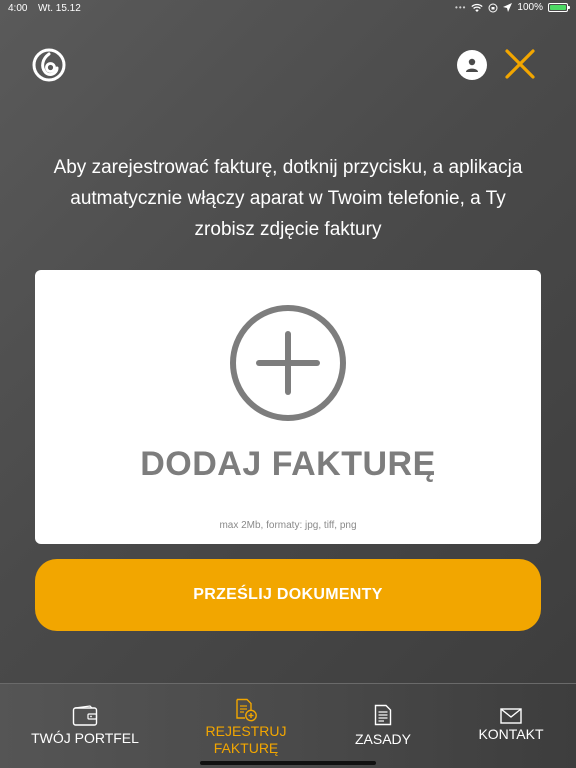 The height and width of the screenshot is (768, 576). I want to click on tab-rules-label: ZASADY, so click(382, 739).